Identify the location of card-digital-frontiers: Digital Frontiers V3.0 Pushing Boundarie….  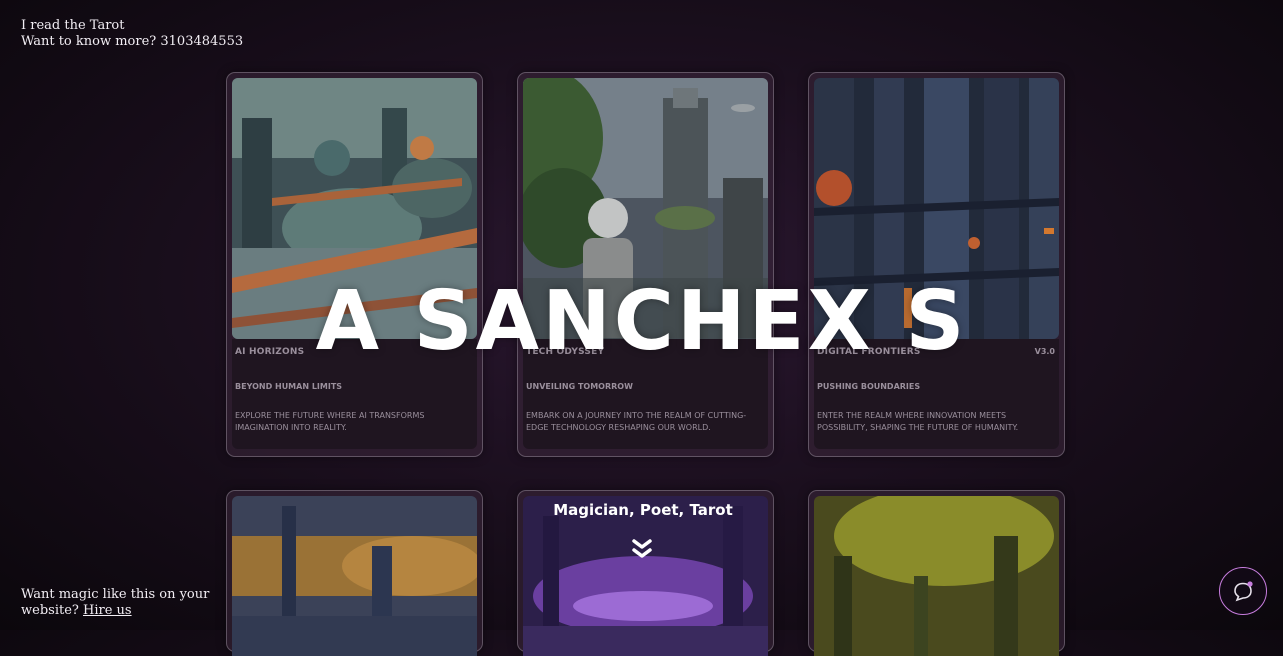
(936, 264).